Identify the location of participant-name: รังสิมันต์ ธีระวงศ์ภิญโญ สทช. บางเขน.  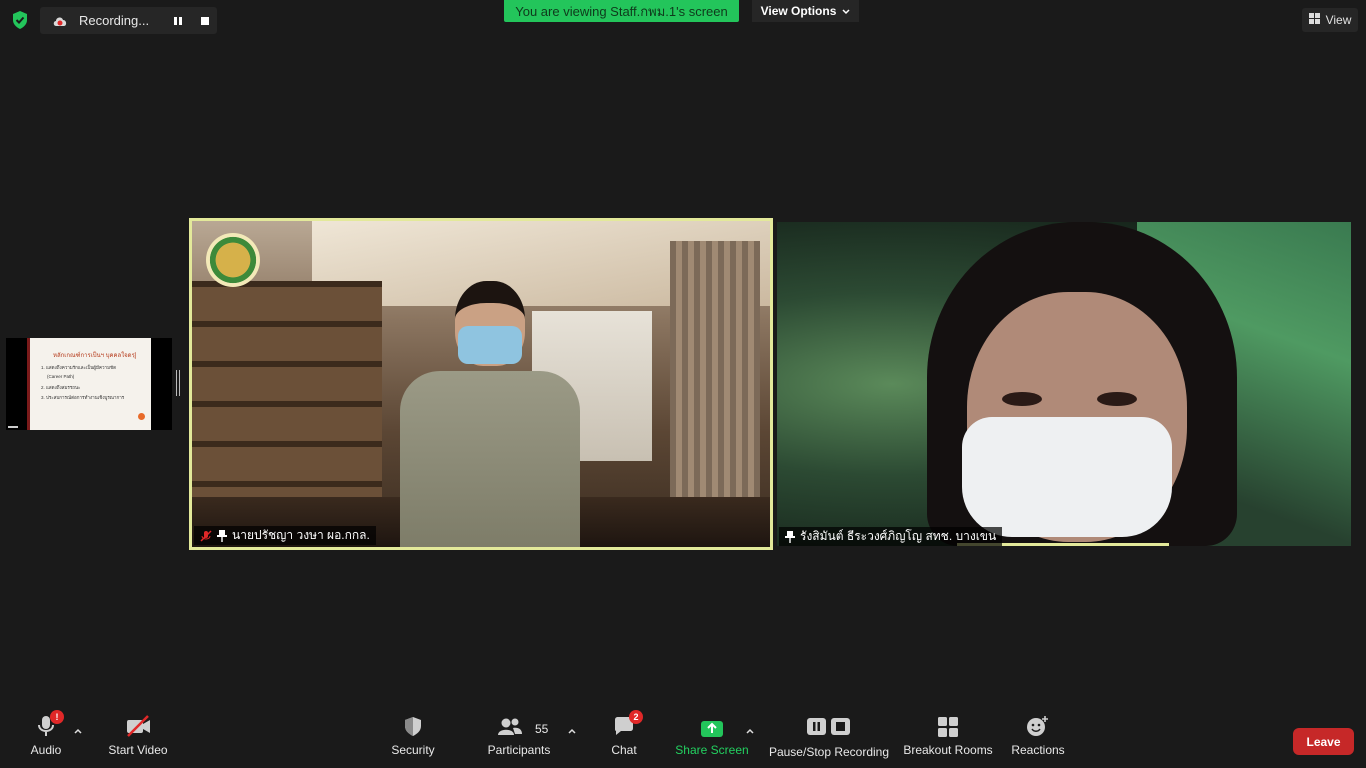
(898, 536).